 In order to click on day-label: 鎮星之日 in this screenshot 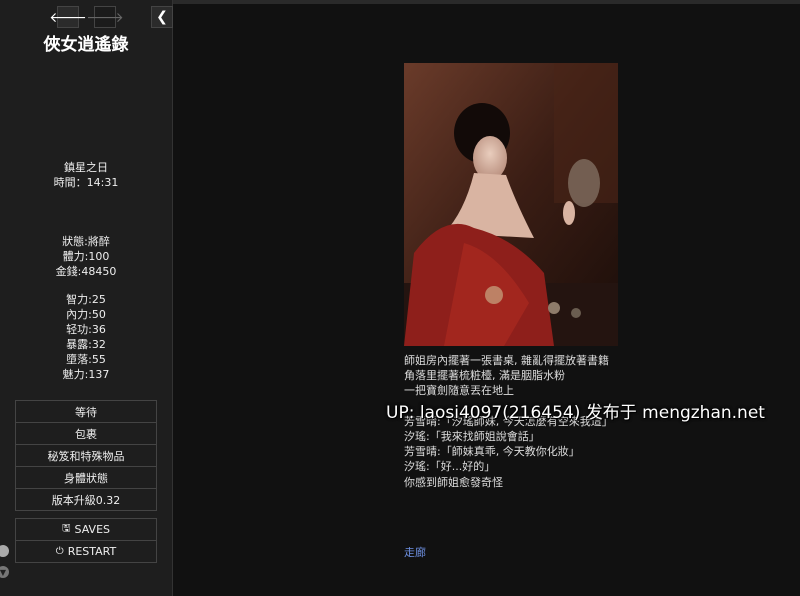, I will do `click(86, 167)`.